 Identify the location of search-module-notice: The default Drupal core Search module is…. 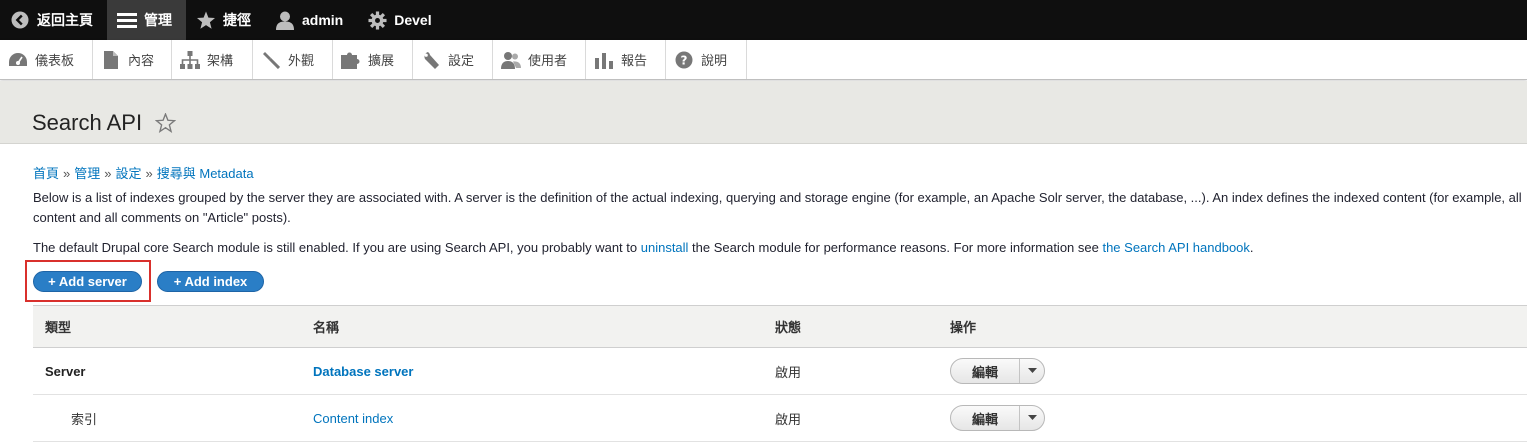
(780, 248).